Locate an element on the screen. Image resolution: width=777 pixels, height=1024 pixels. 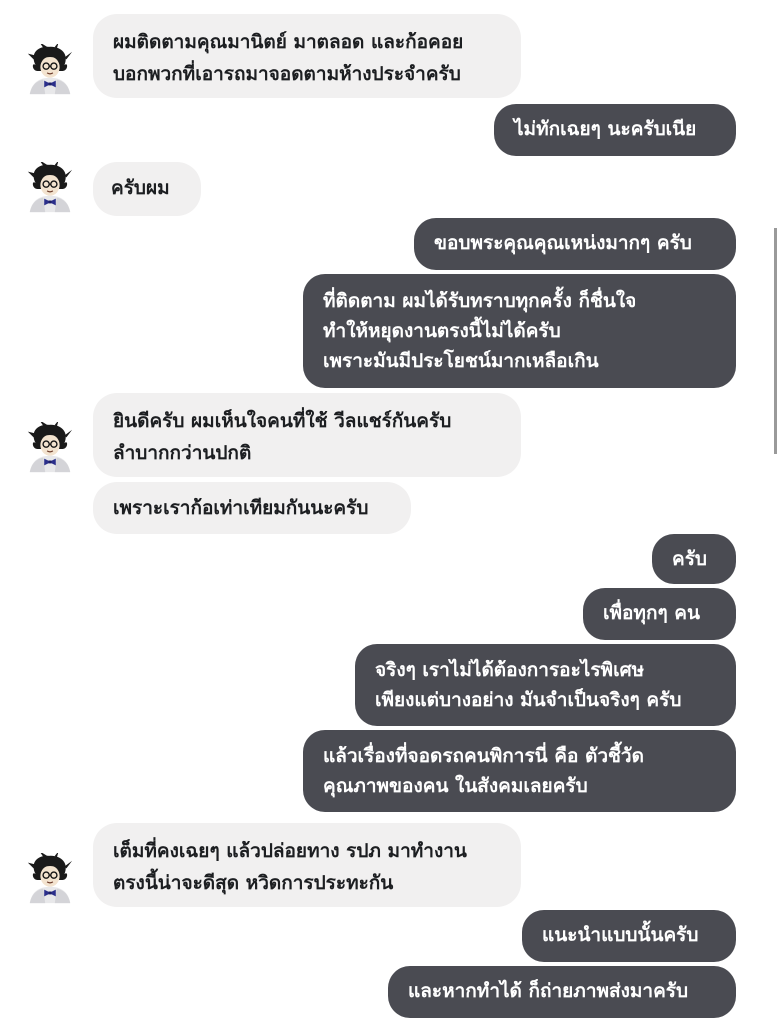
message-text: เพียงแต่บางอย่าง มันจำเป็นจริงๆ ครับ is located at coordinates (528, 700).